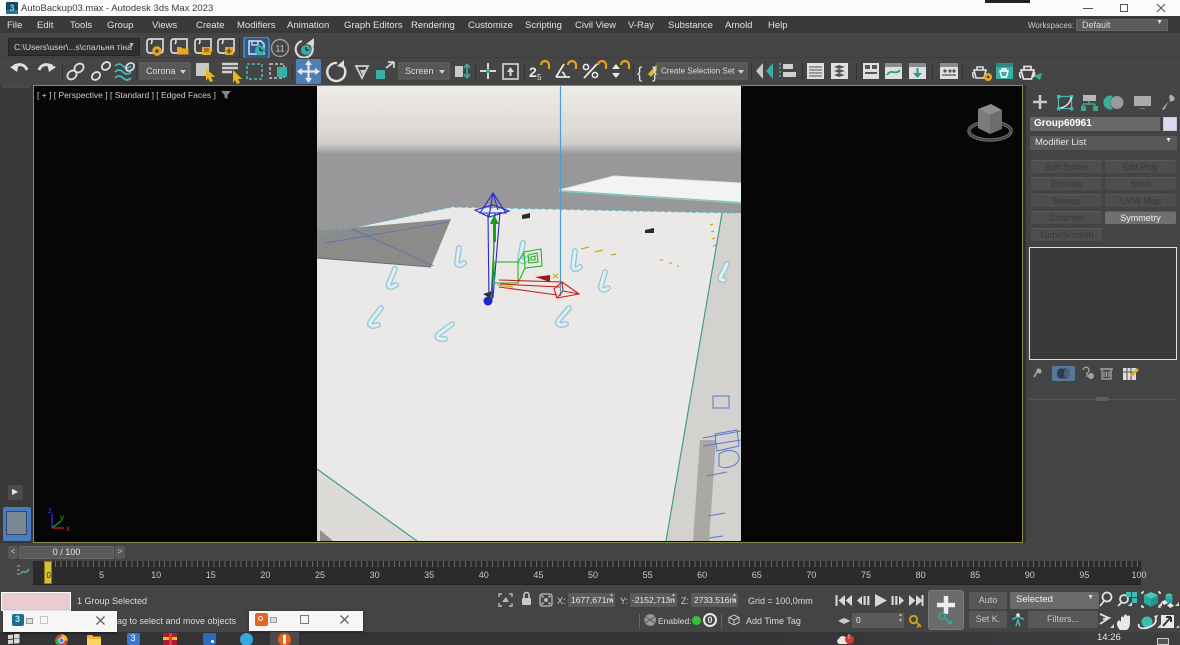 This screenshot has width=1180, height=645. I want to click on svg-text: Screen, so click(419, 71).